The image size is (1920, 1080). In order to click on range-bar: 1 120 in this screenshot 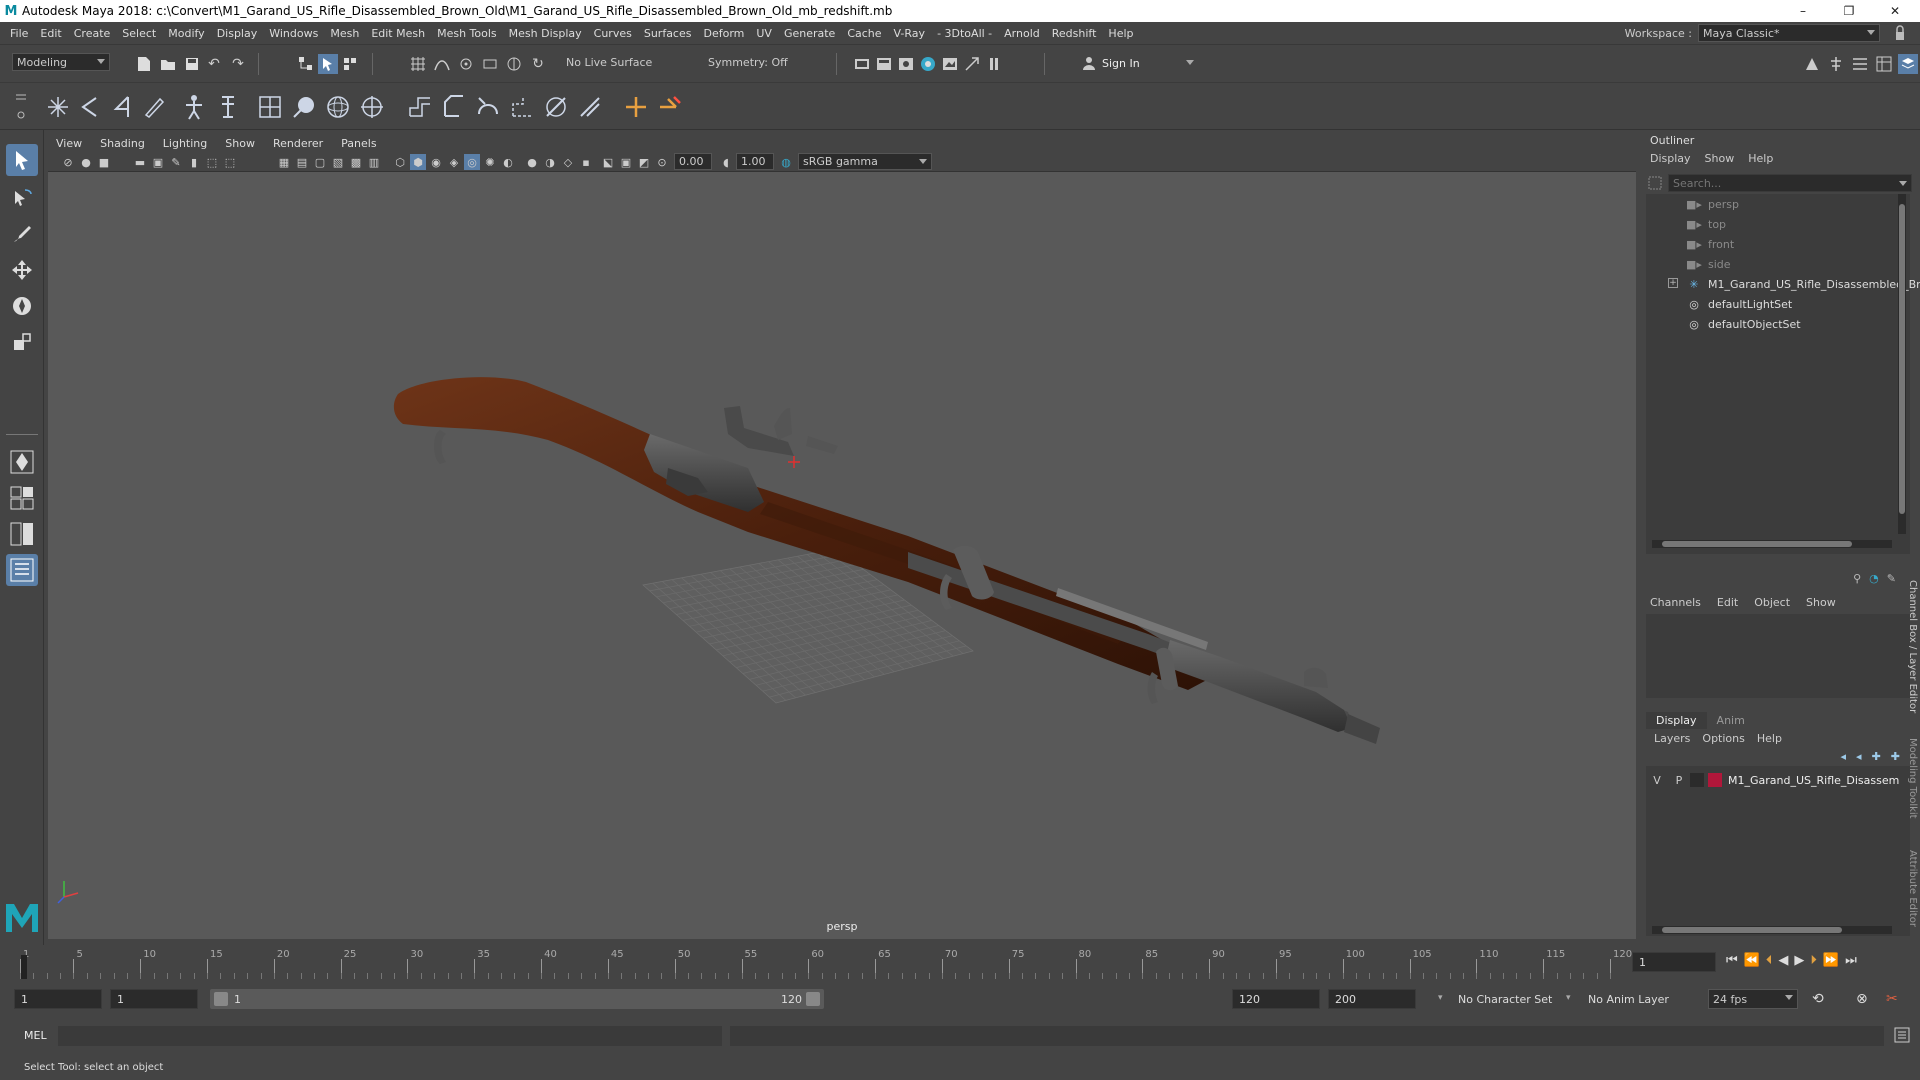, I will do `click(517, 999)`.